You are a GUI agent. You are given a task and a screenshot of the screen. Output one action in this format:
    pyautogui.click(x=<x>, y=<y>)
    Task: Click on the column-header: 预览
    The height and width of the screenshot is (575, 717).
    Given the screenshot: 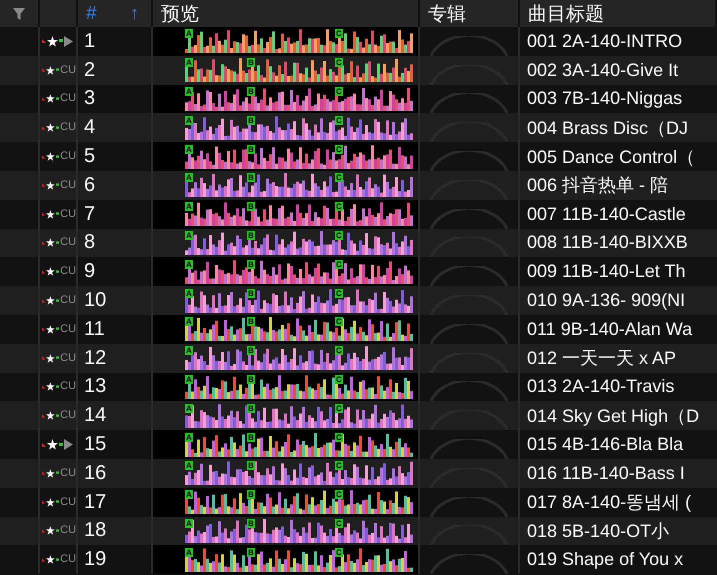 What is the action you would take?
    pyautogui.click(x=180, y=13)
    